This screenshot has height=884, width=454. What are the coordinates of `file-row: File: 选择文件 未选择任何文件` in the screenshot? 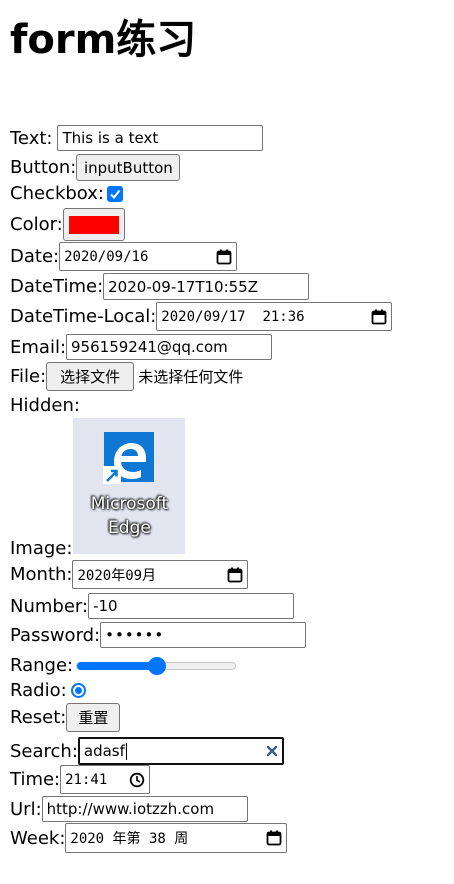 It's located at (126, 376).